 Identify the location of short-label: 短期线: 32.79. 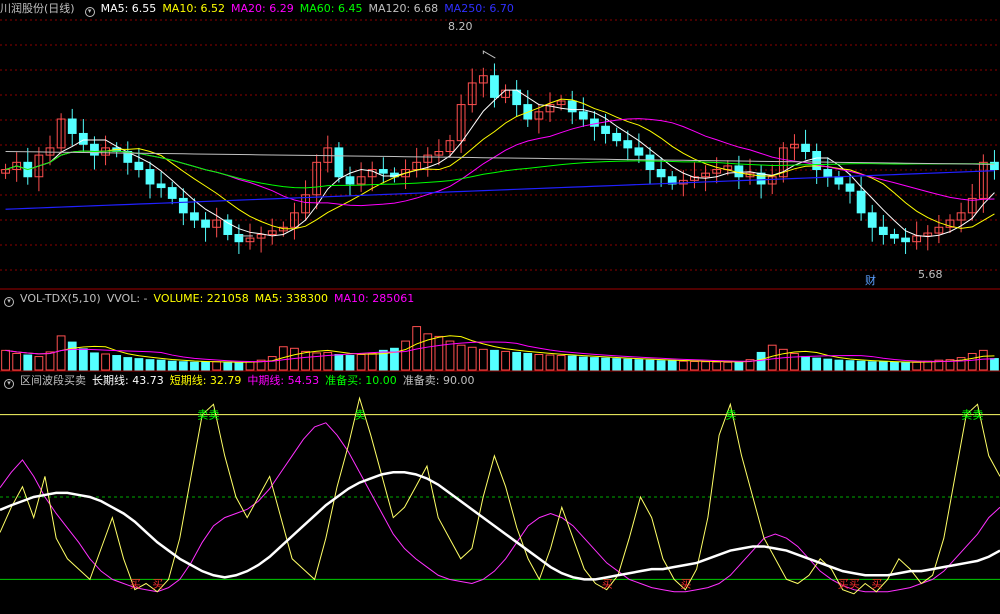
(205, 380).